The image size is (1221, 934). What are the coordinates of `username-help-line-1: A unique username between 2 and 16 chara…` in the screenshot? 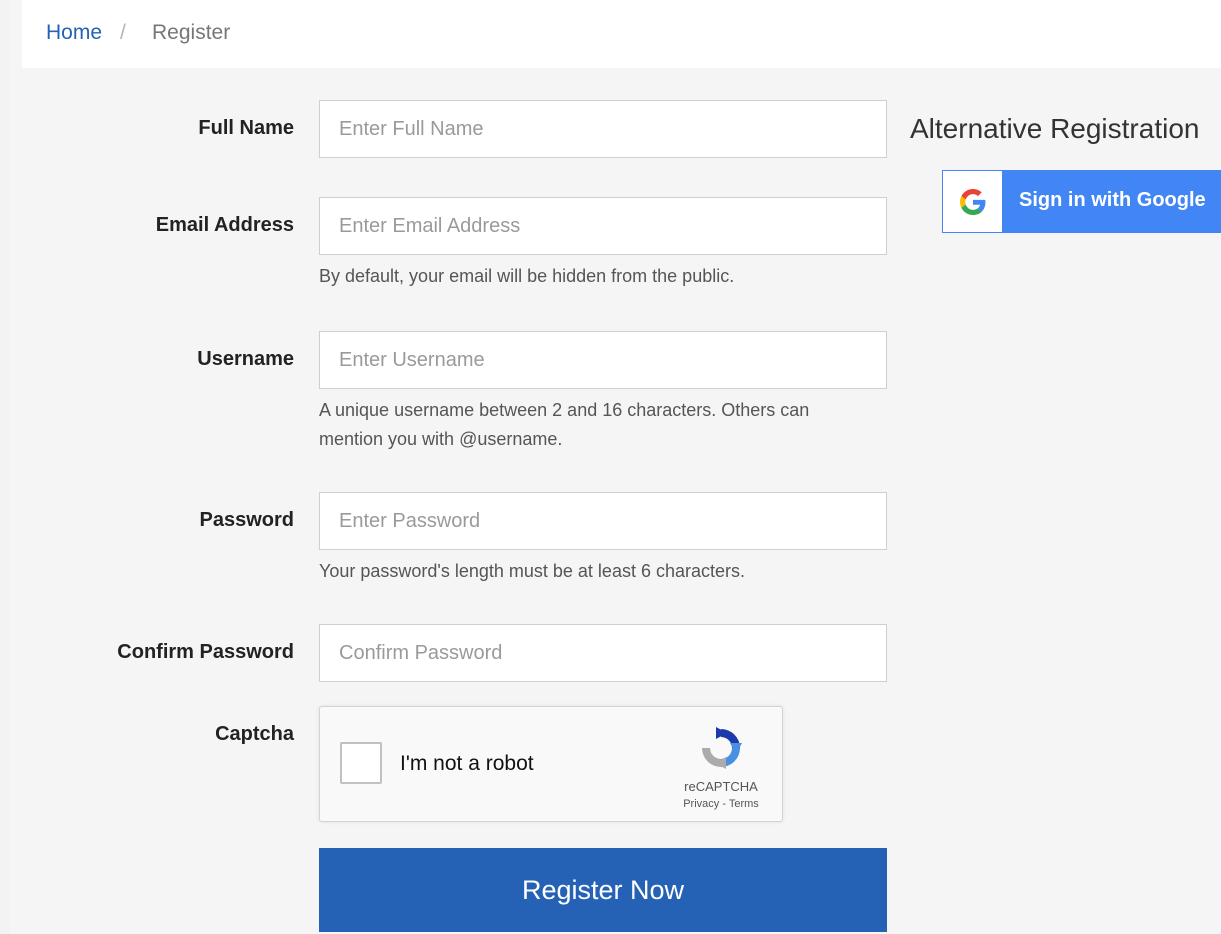 It's located at (564, 410).